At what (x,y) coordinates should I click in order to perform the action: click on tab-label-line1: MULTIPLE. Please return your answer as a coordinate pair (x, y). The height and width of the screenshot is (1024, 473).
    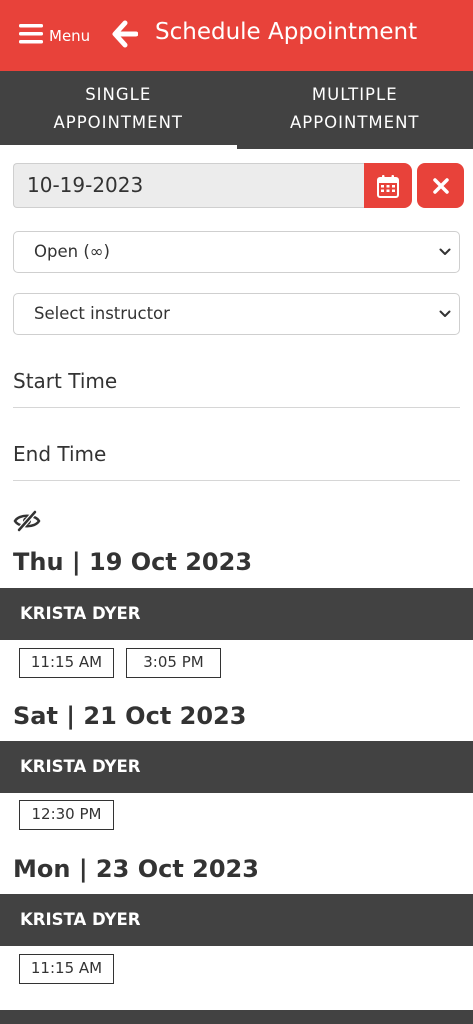
    Looking at the image, I should click on (354, 94).